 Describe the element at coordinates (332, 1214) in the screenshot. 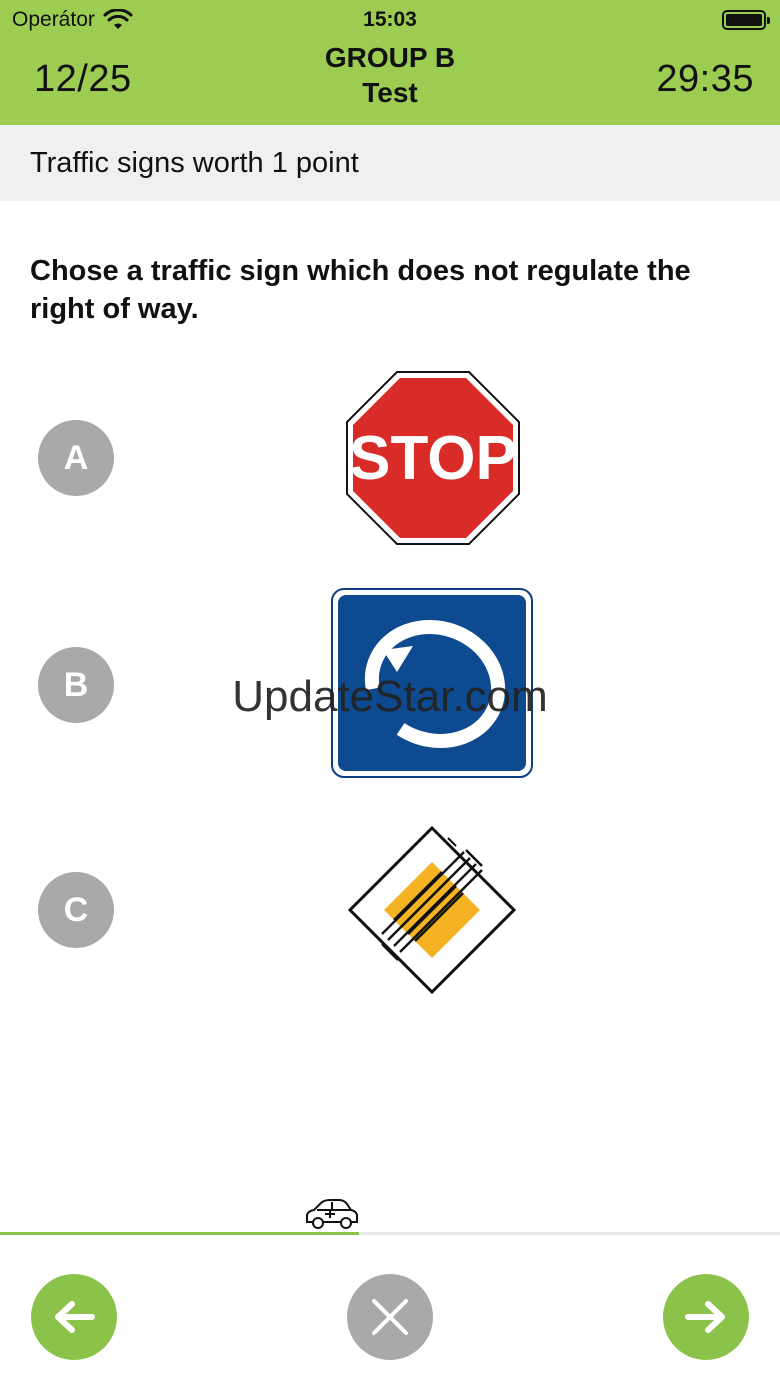

I see `car-icon` at that location.